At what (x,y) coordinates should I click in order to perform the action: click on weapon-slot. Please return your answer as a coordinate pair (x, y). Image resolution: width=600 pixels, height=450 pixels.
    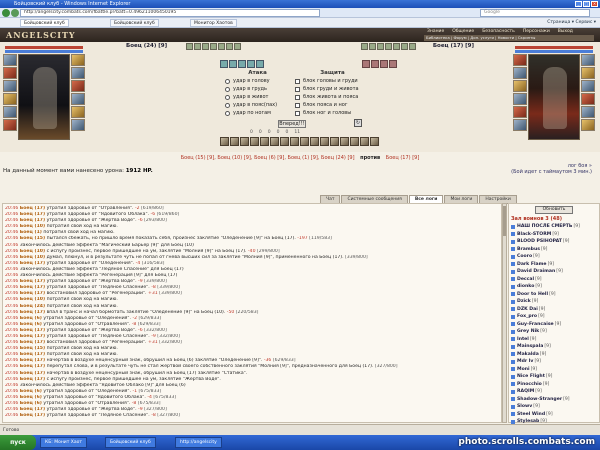
    Looking at the image, I should click on (520, 86).